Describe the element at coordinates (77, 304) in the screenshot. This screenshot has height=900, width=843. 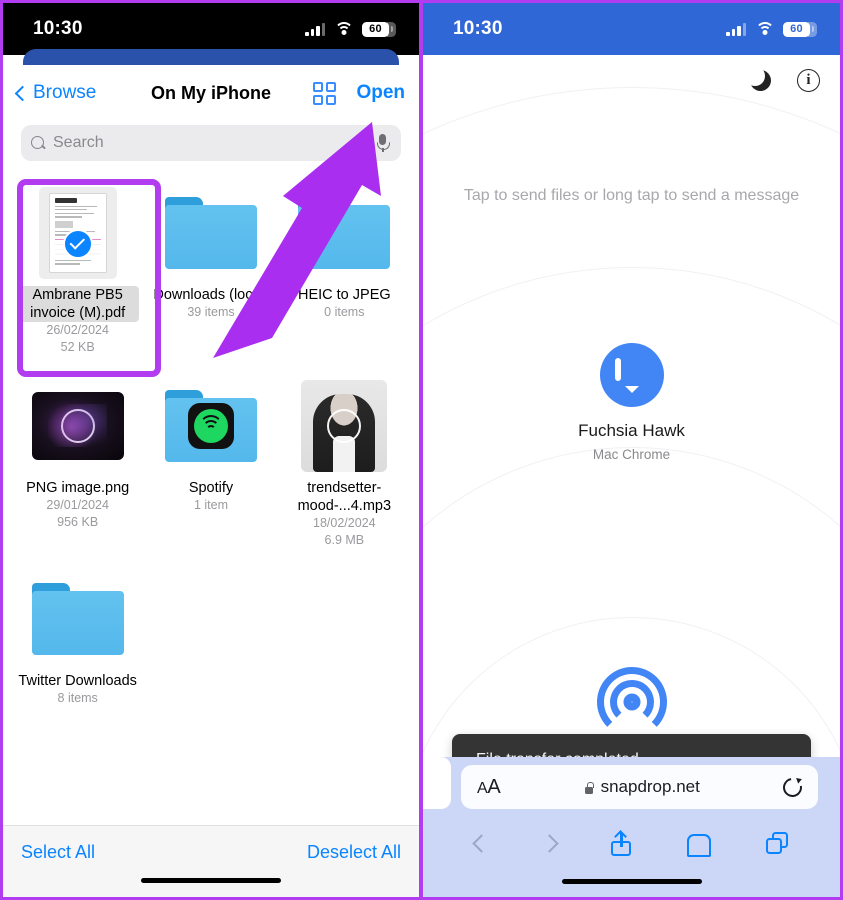
I see `file-name: Ambrane PB5 invoice (M).pdf` at that location.